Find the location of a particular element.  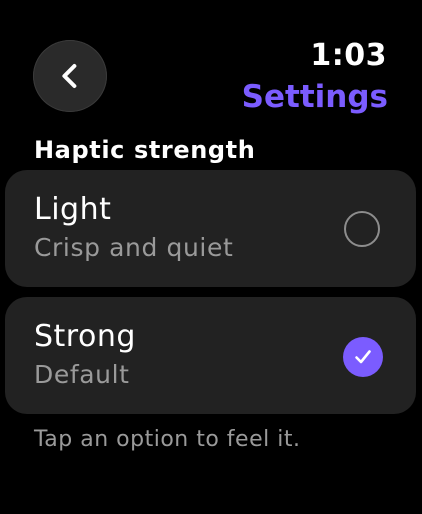

back-button is located at coordinates (70, 76).